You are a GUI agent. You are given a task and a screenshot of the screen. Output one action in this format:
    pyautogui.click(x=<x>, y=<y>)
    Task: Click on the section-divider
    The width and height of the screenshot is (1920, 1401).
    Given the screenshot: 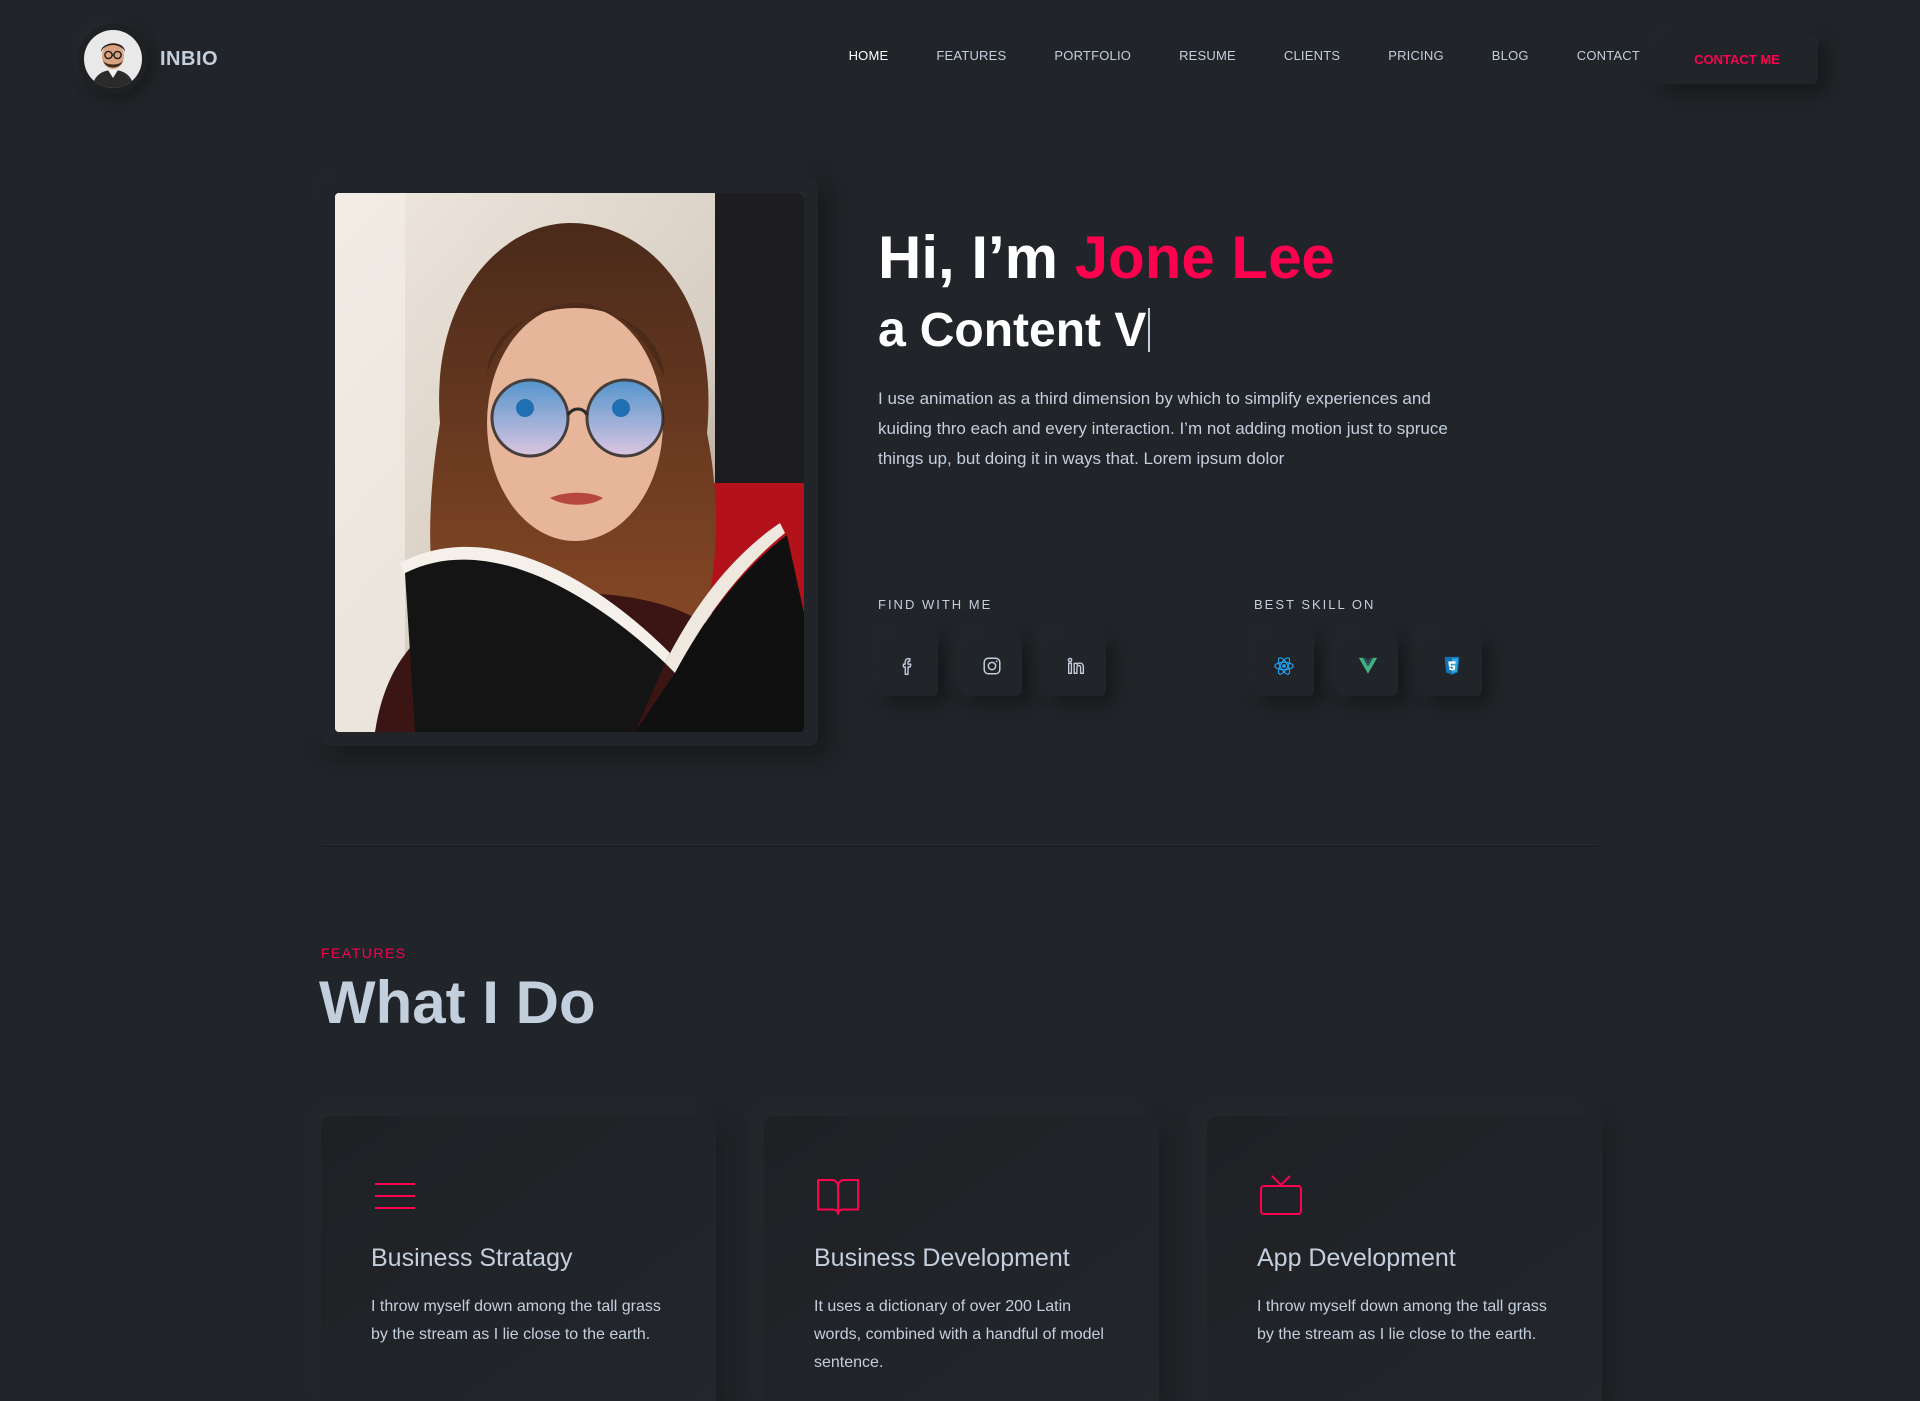 What is the action you would take?
    pyautogui.click(x=960, y=846)
    